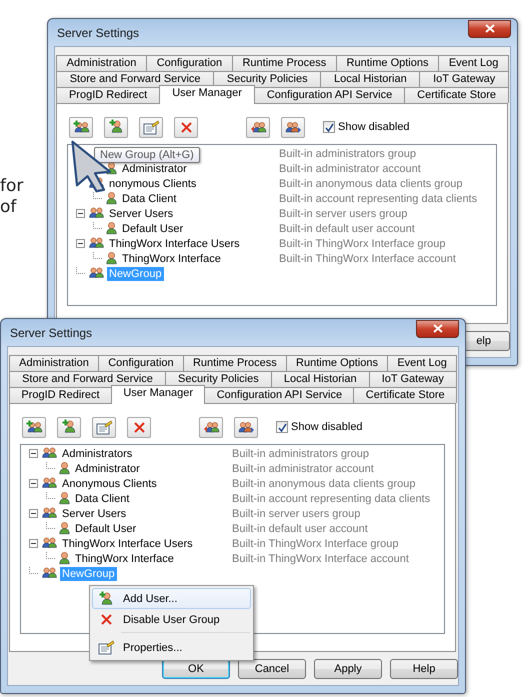 Image resolution: width=532 pixels, height=697 pixels. What do you see at coordinates (196, 669) in the screenshot?
I see `dialog-button: OK` at bounding box center [196, 669].